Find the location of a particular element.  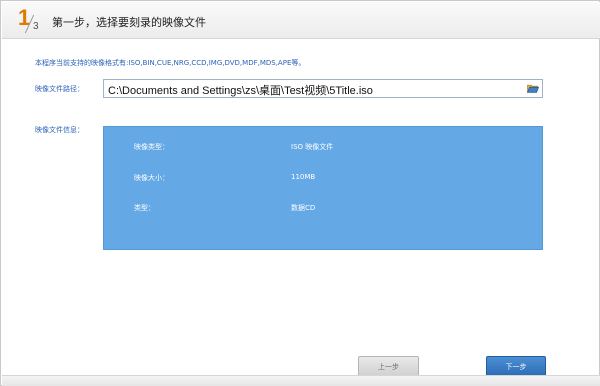

image-path-label: 映像文件路径： is located at coordinates (59, 89).